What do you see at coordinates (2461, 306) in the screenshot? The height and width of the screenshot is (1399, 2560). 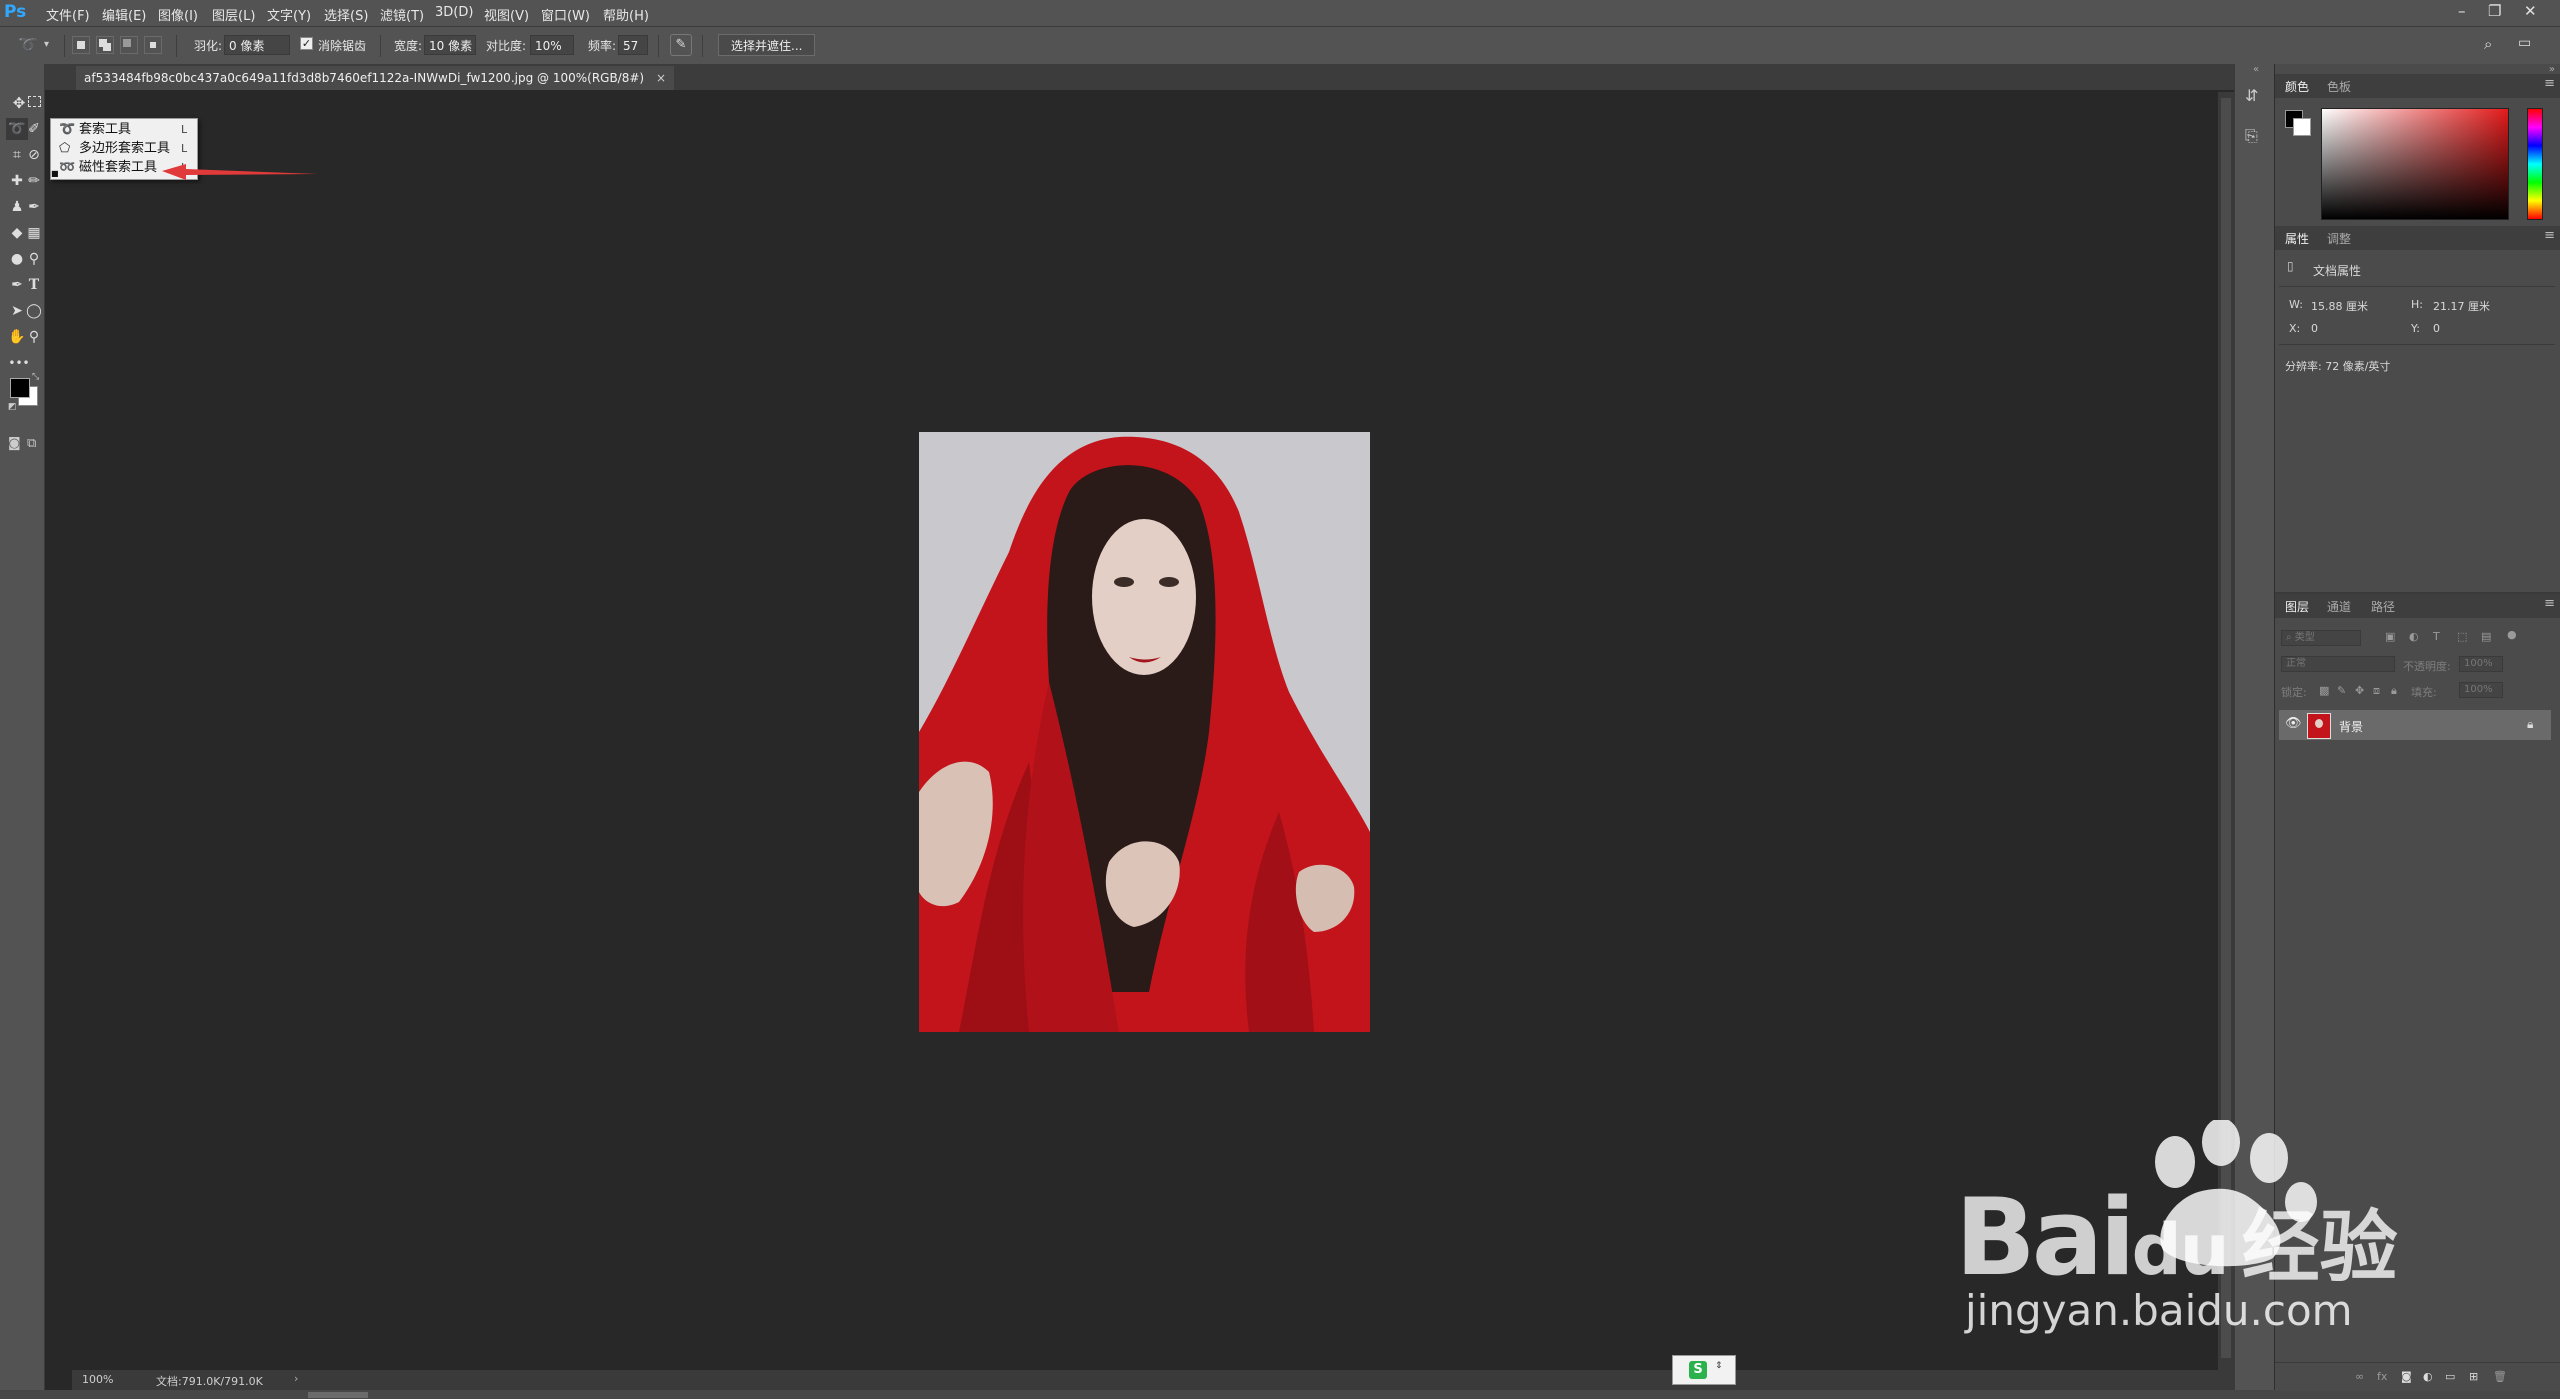 I see `height-prop-value: 21.17 厘米` at bounding box center [2461, 306].